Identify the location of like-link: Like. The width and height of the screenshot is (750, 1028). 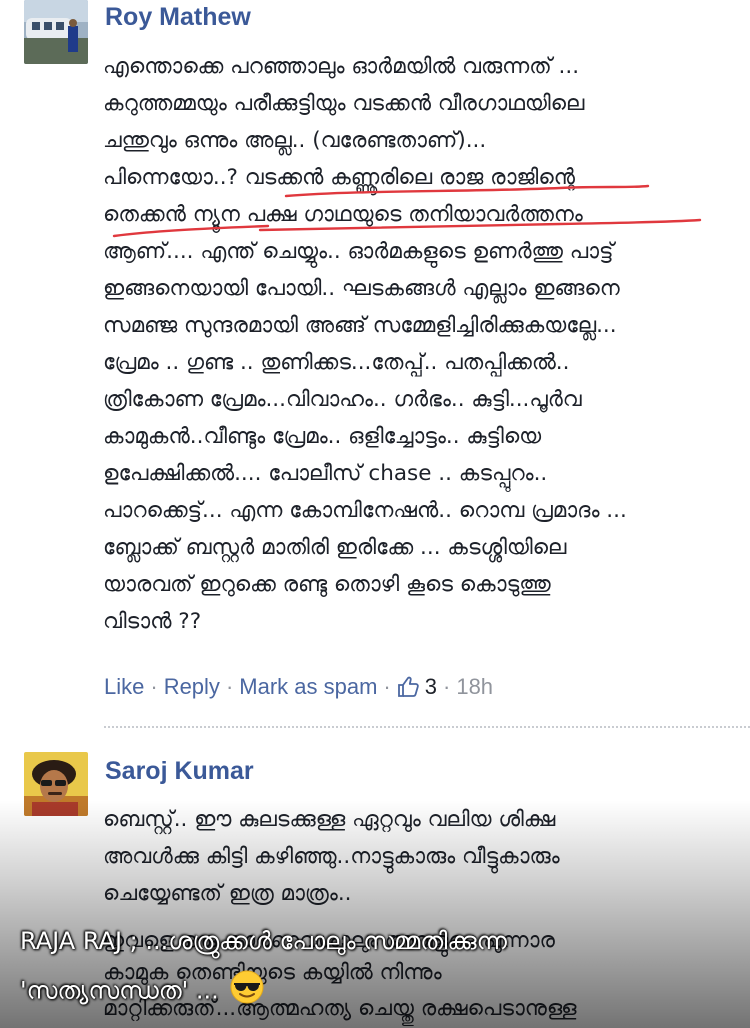
(124, 687).